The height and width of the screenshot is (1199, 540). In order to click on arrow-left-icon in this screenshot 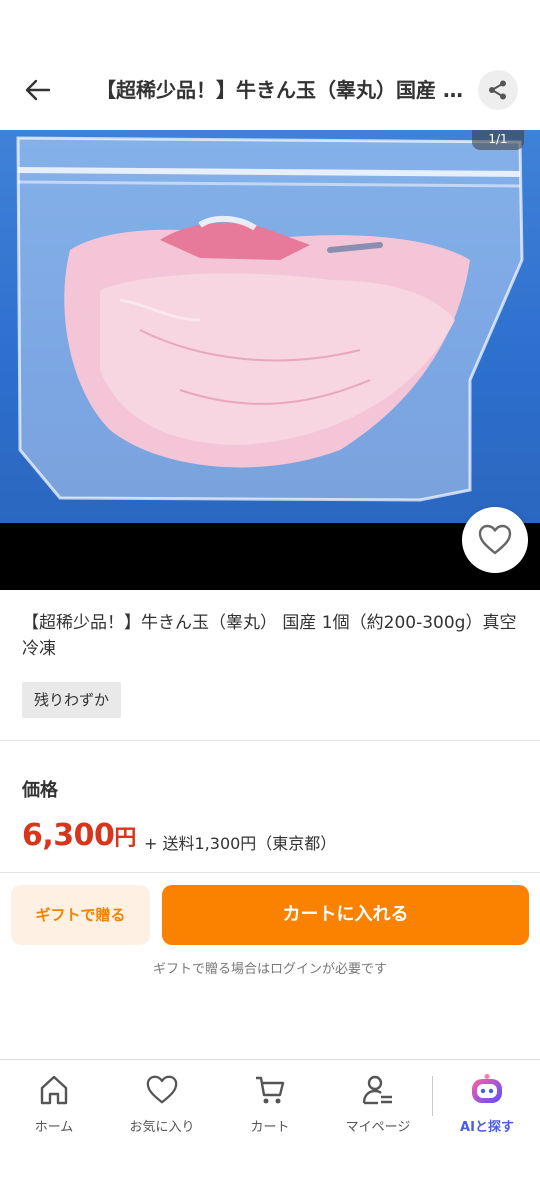, I will do `click(38, 90)`.